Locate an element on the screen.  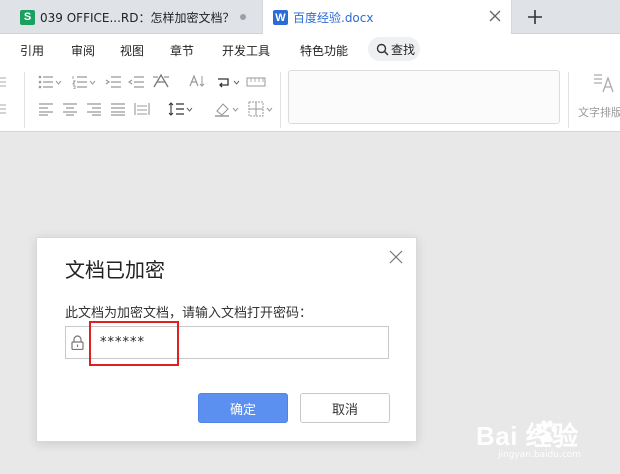
tab-title: 百度经验.docx is located at coordinates (333, 18).